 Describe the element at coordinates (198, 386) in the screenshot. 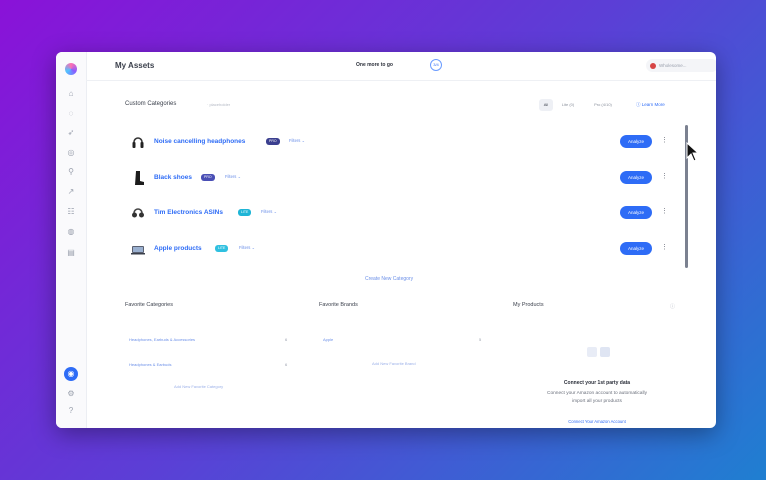

I see `add-favorite-category-link: Add New Favorite Category` at that location.